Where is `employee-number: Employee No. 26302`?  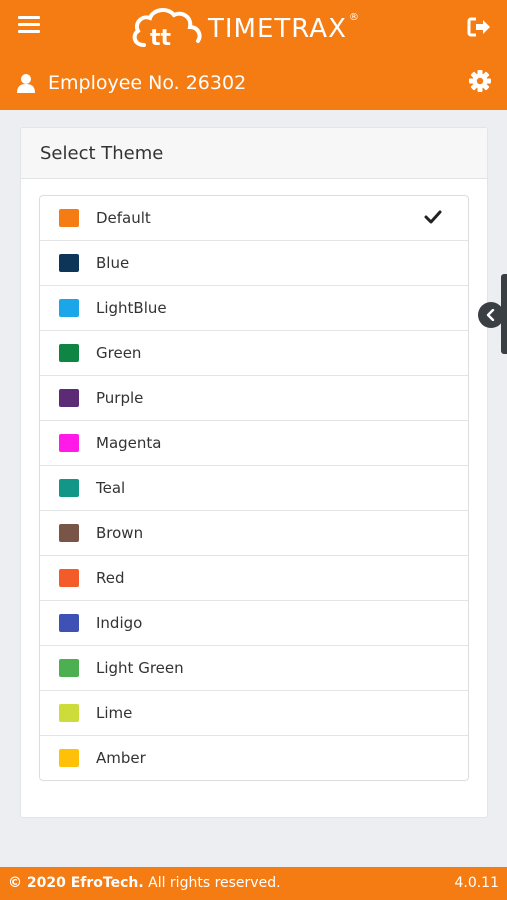
employee-number: Employee No. 26302 is located at coordinates (147, 83).